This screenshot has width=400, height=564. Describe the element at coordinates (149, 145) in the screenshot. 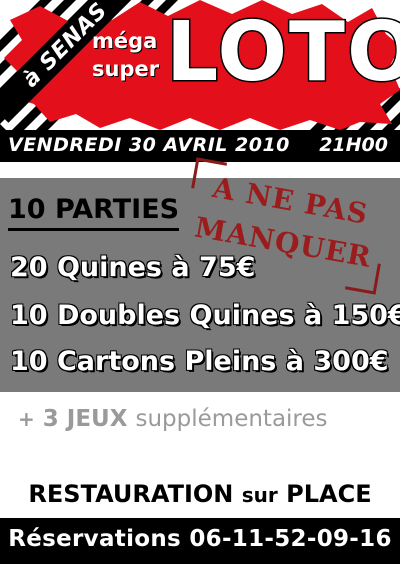

I see `event-date: VENDREDI 30 AVRIL 2010` at that location.